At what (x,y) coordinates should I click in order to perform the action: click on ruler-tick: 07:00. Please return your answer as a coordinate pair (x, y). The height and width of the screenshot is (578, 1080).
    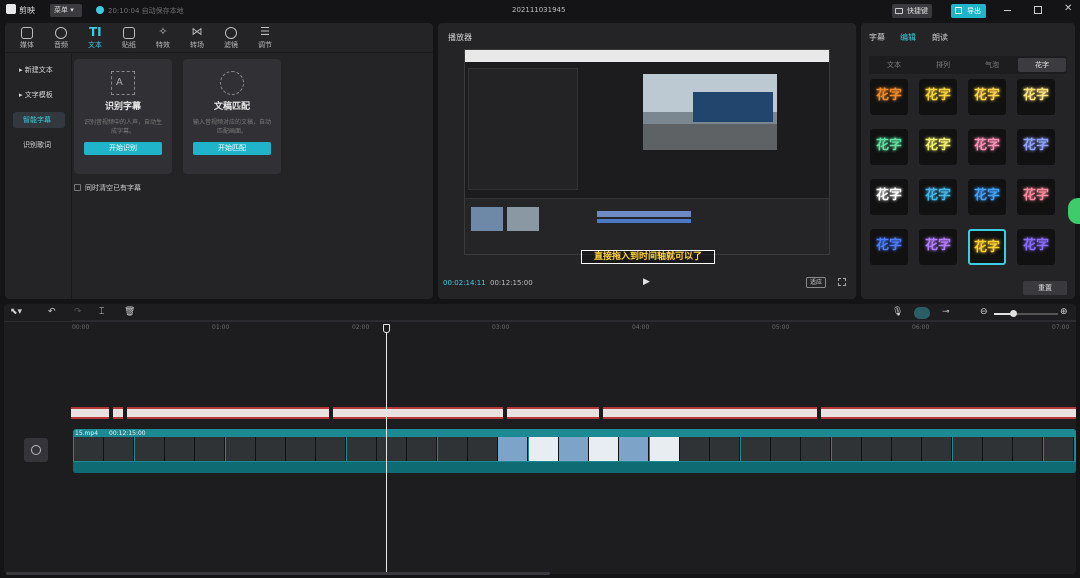
    Looking at the image, I should click on (1061, 327).